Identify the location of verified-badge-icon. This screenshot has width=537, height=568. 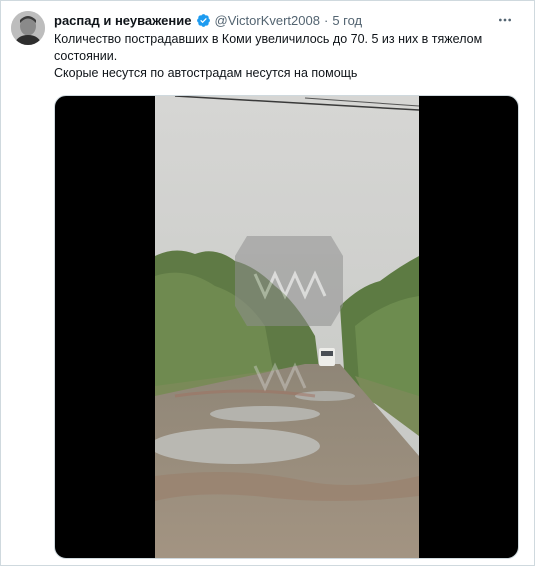
(203, 20).